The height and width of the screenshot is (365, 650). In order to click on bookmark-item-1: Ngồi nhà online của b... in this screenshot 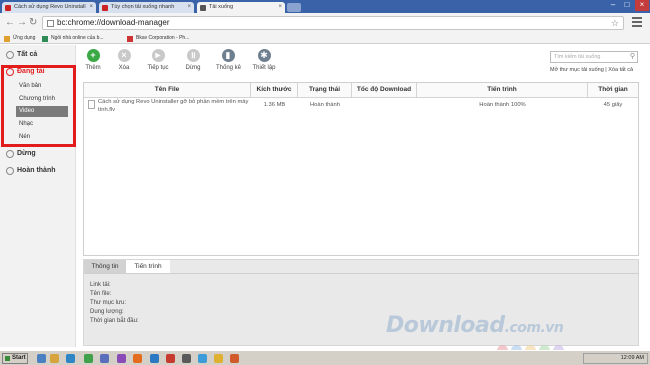, I will do `click(73, 38)`.